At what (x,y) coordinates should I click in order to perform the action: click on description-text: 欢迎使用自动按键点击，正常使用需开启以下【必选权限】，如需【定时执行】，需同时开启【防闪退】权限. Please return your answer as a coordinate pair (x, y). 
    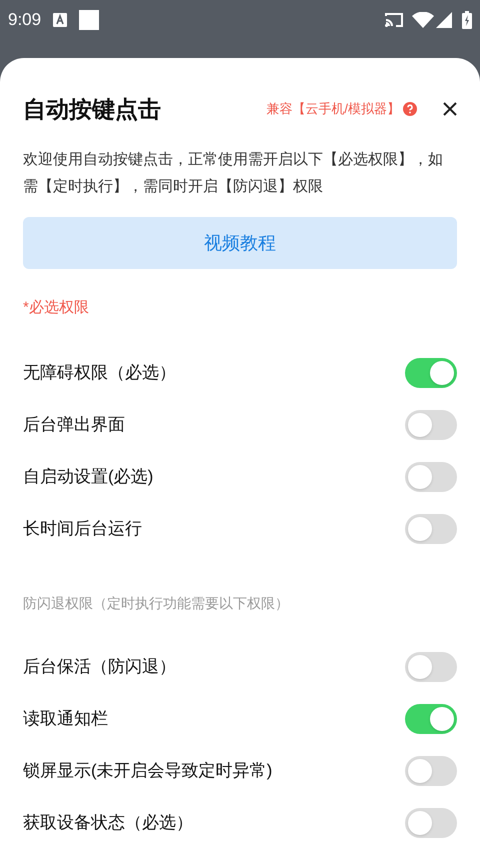
    Looking at the image, I should click on (233, 173).